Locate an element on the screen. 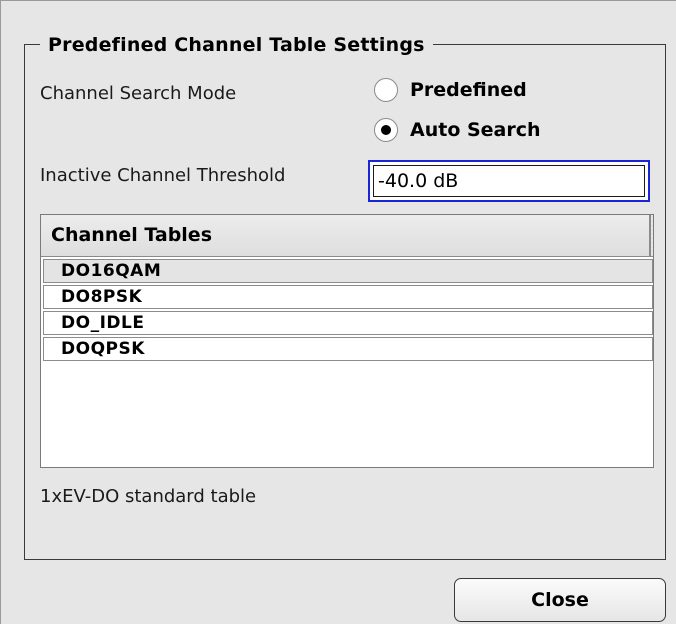 The width and height of the screenshot is (676, 624). radio-predefined-label: Predefined is located at coordinates (468, 90).